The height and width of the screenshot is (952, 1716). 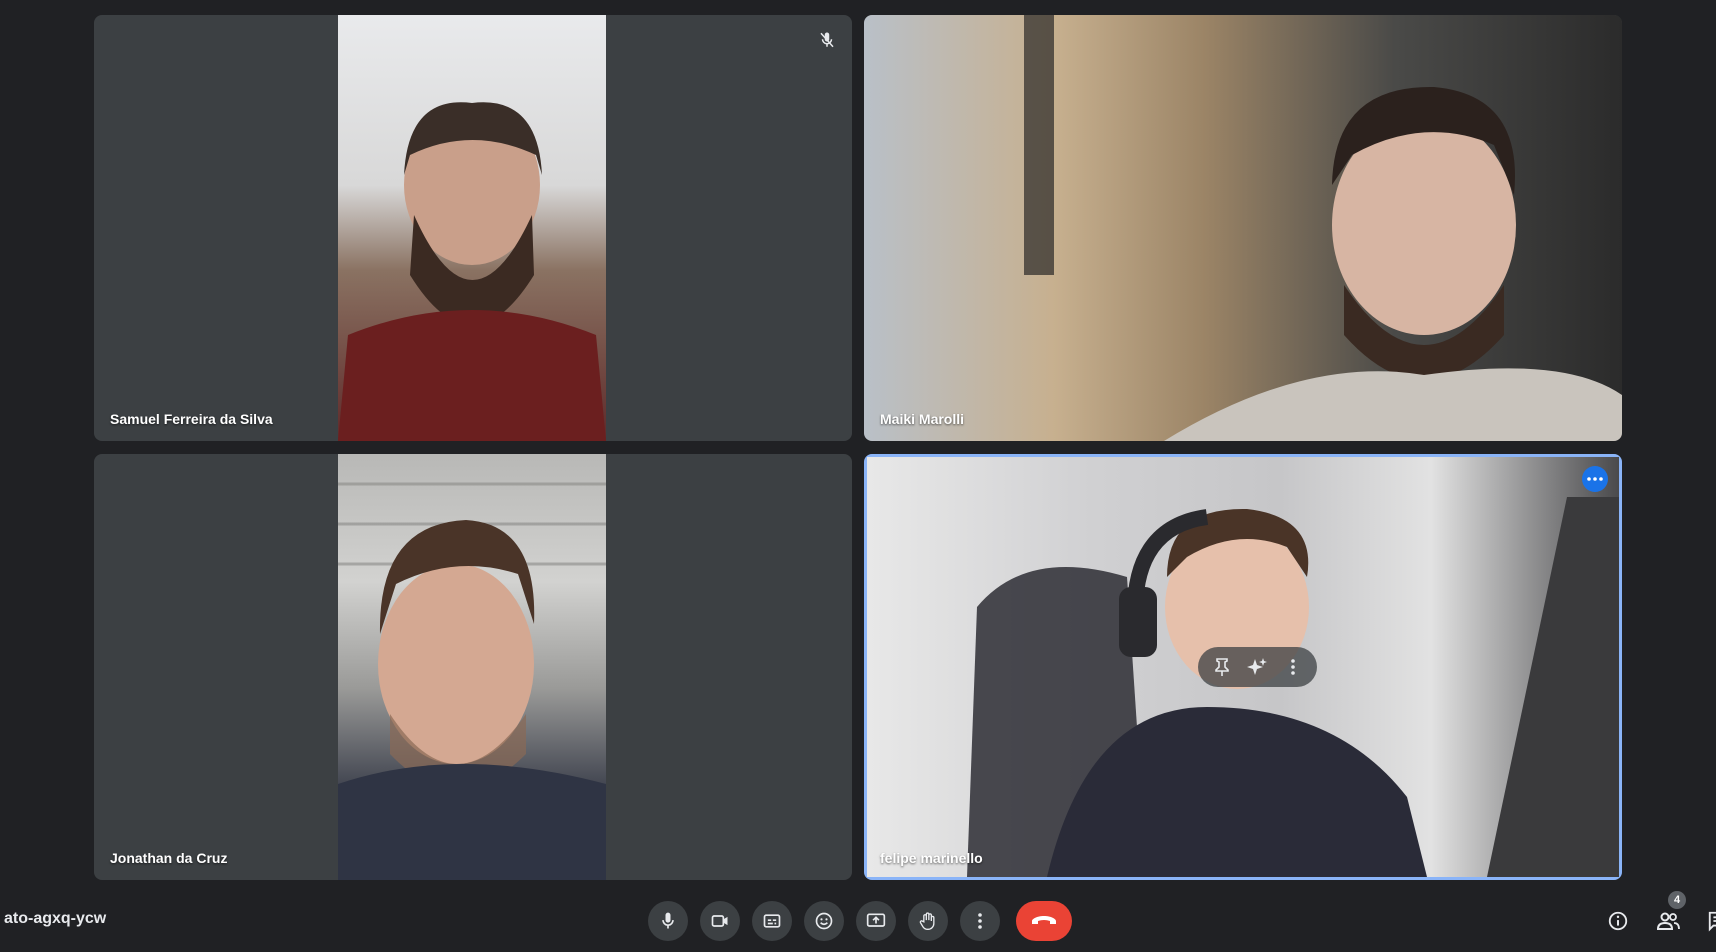 What do you see at coordinates (55, 918) in the screenshot?
I see `meeting-code: ato-agxq-ycw` at bounding box center [55, 918].